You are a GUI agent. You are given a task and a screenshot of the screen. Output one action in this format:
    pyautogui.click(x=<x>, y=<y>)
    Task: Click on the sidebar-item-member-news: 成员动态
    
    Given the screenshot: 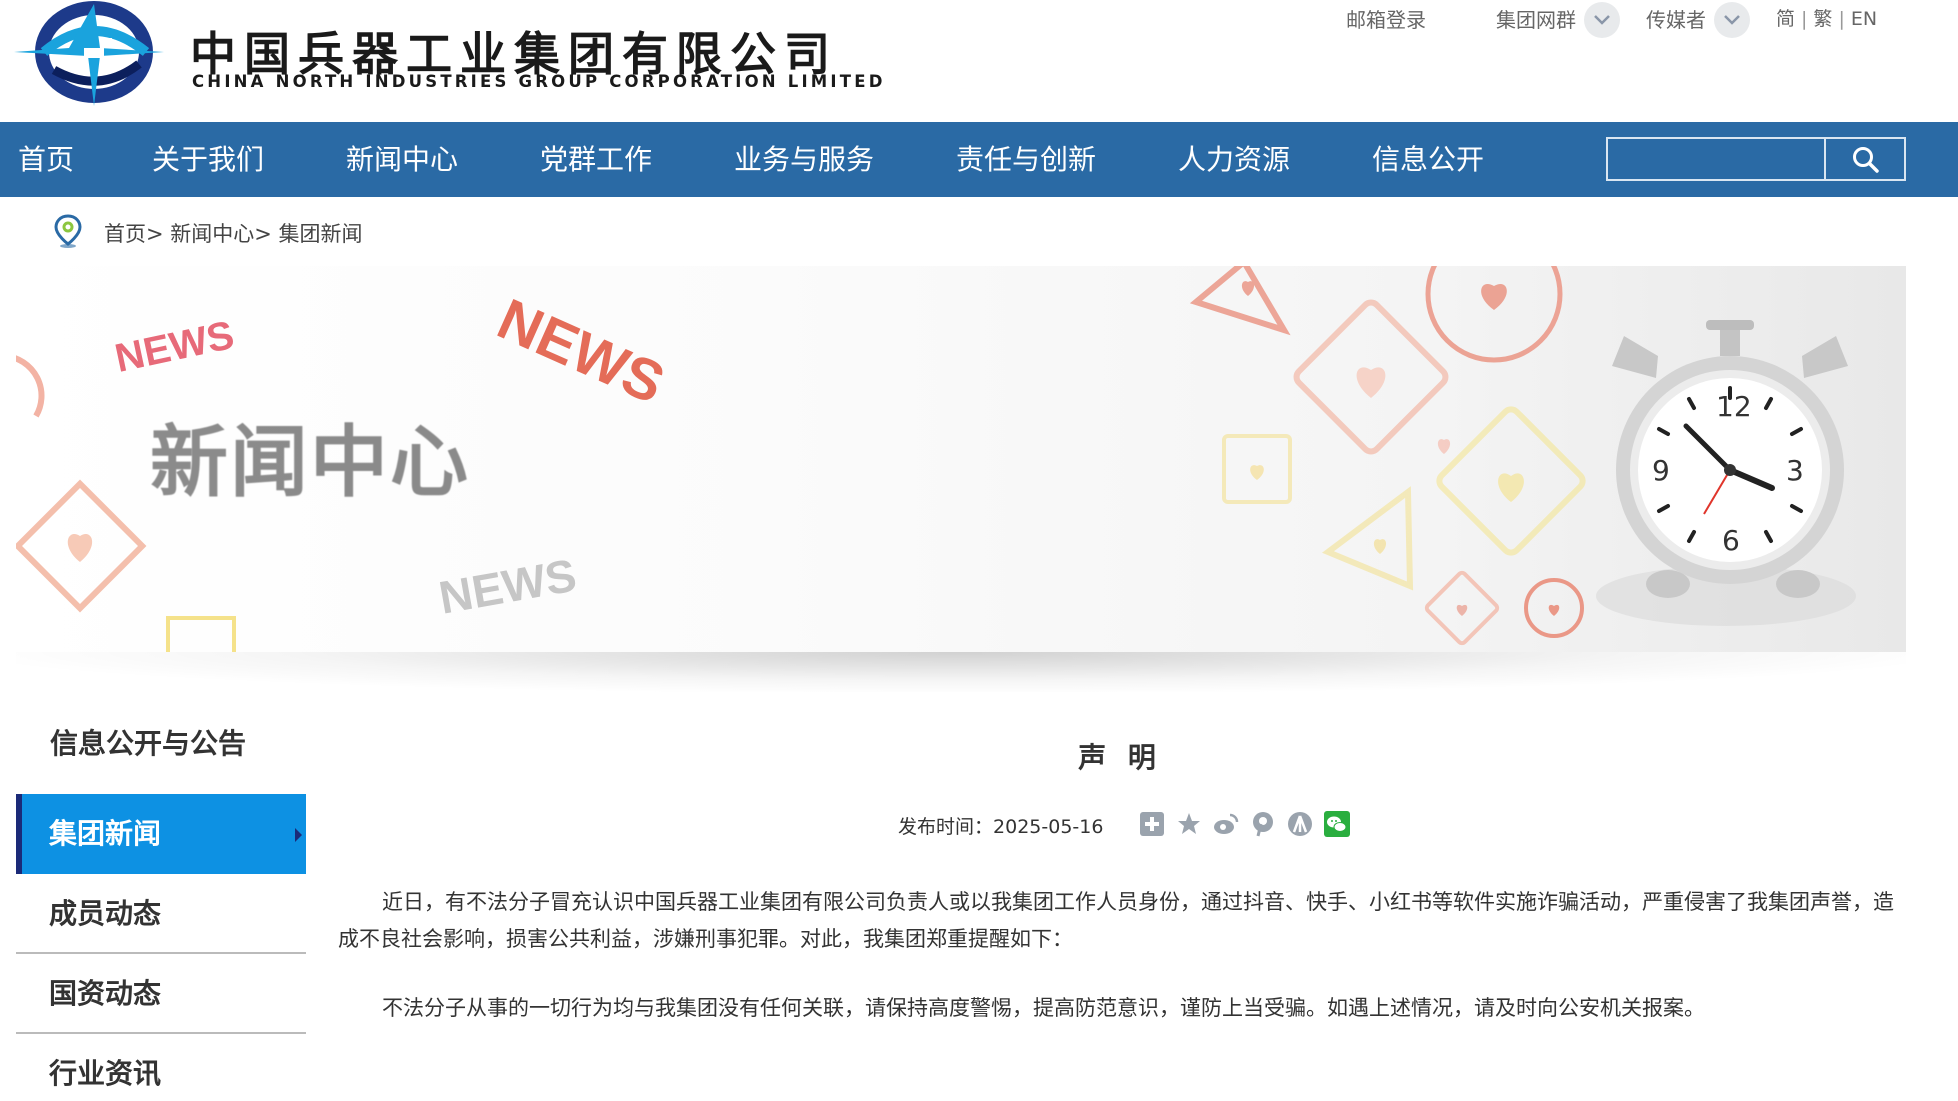 What is the action you would take?
    pyautogui.click(x=161, y=914)
    